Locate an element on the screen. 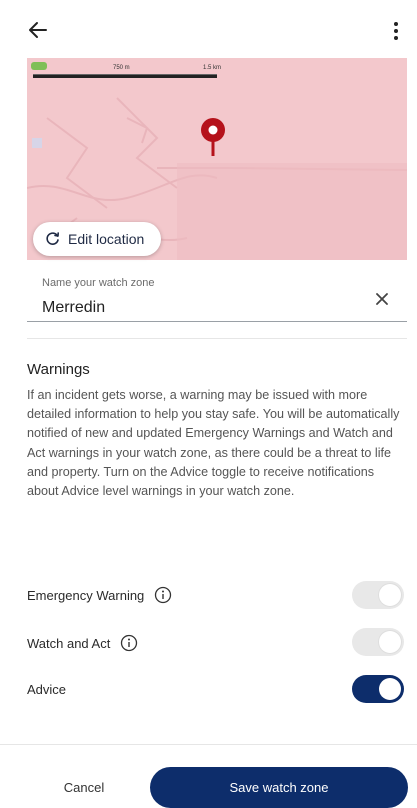 The image size is (417, 808). cancel-button: Cancel is located at coordinates (84, 788).